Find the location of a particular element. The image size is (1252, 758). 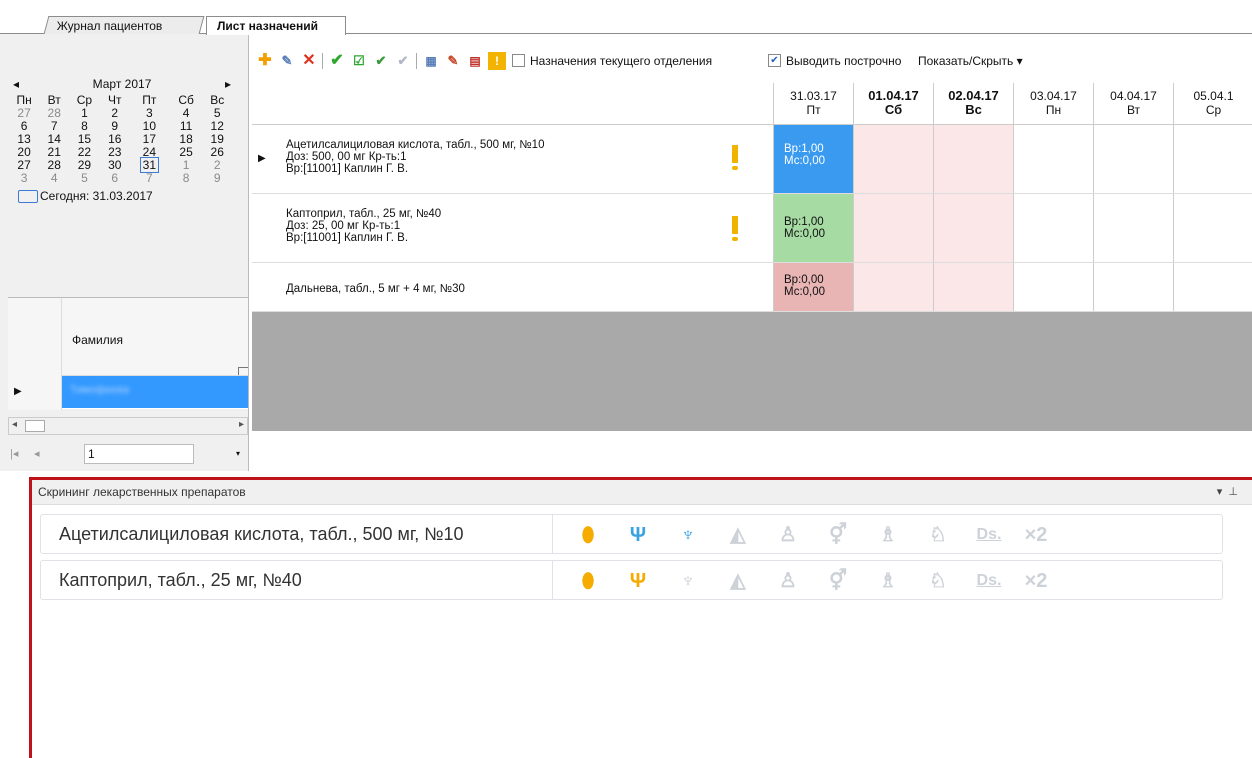

calendar-day: 6 is located at coordinates (115, 178).